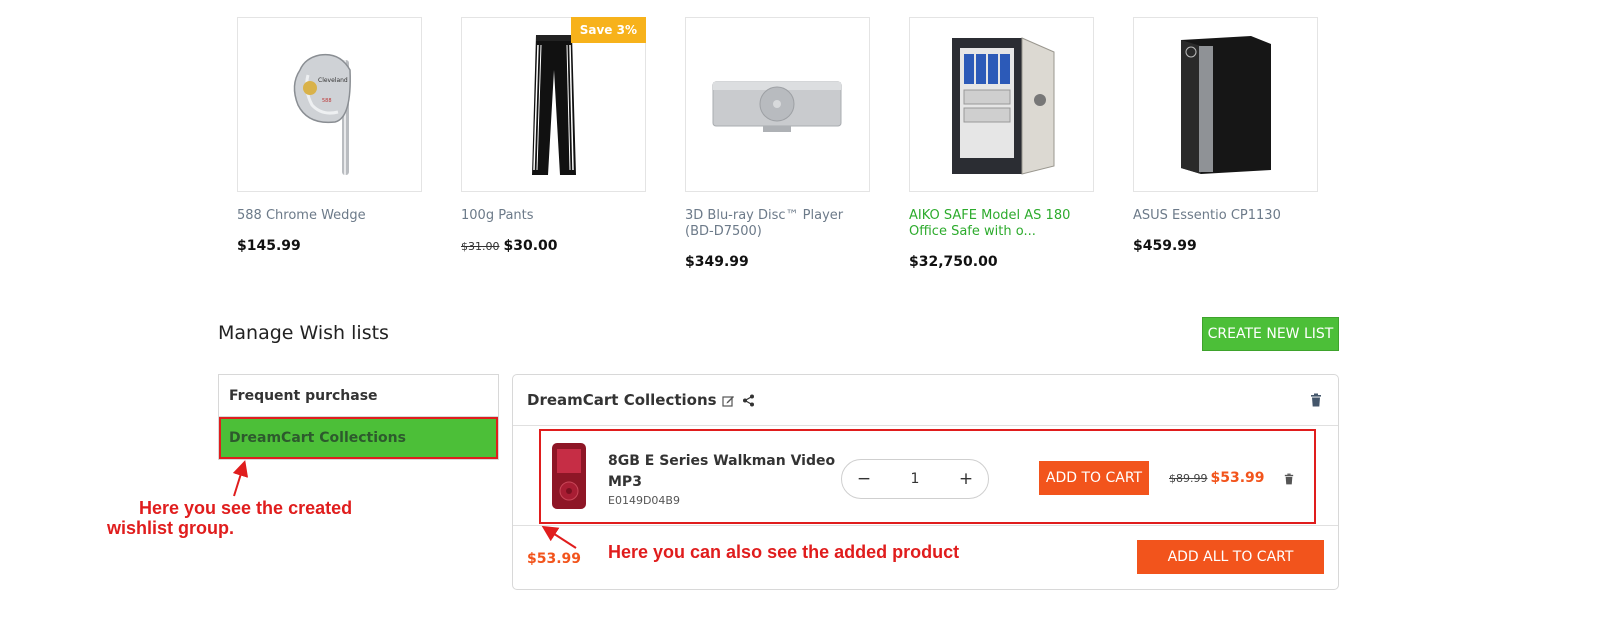 The image size is (1600, 638). I want to click on wishlist-panel-title: DreamCart Collections, so click(622, 400).